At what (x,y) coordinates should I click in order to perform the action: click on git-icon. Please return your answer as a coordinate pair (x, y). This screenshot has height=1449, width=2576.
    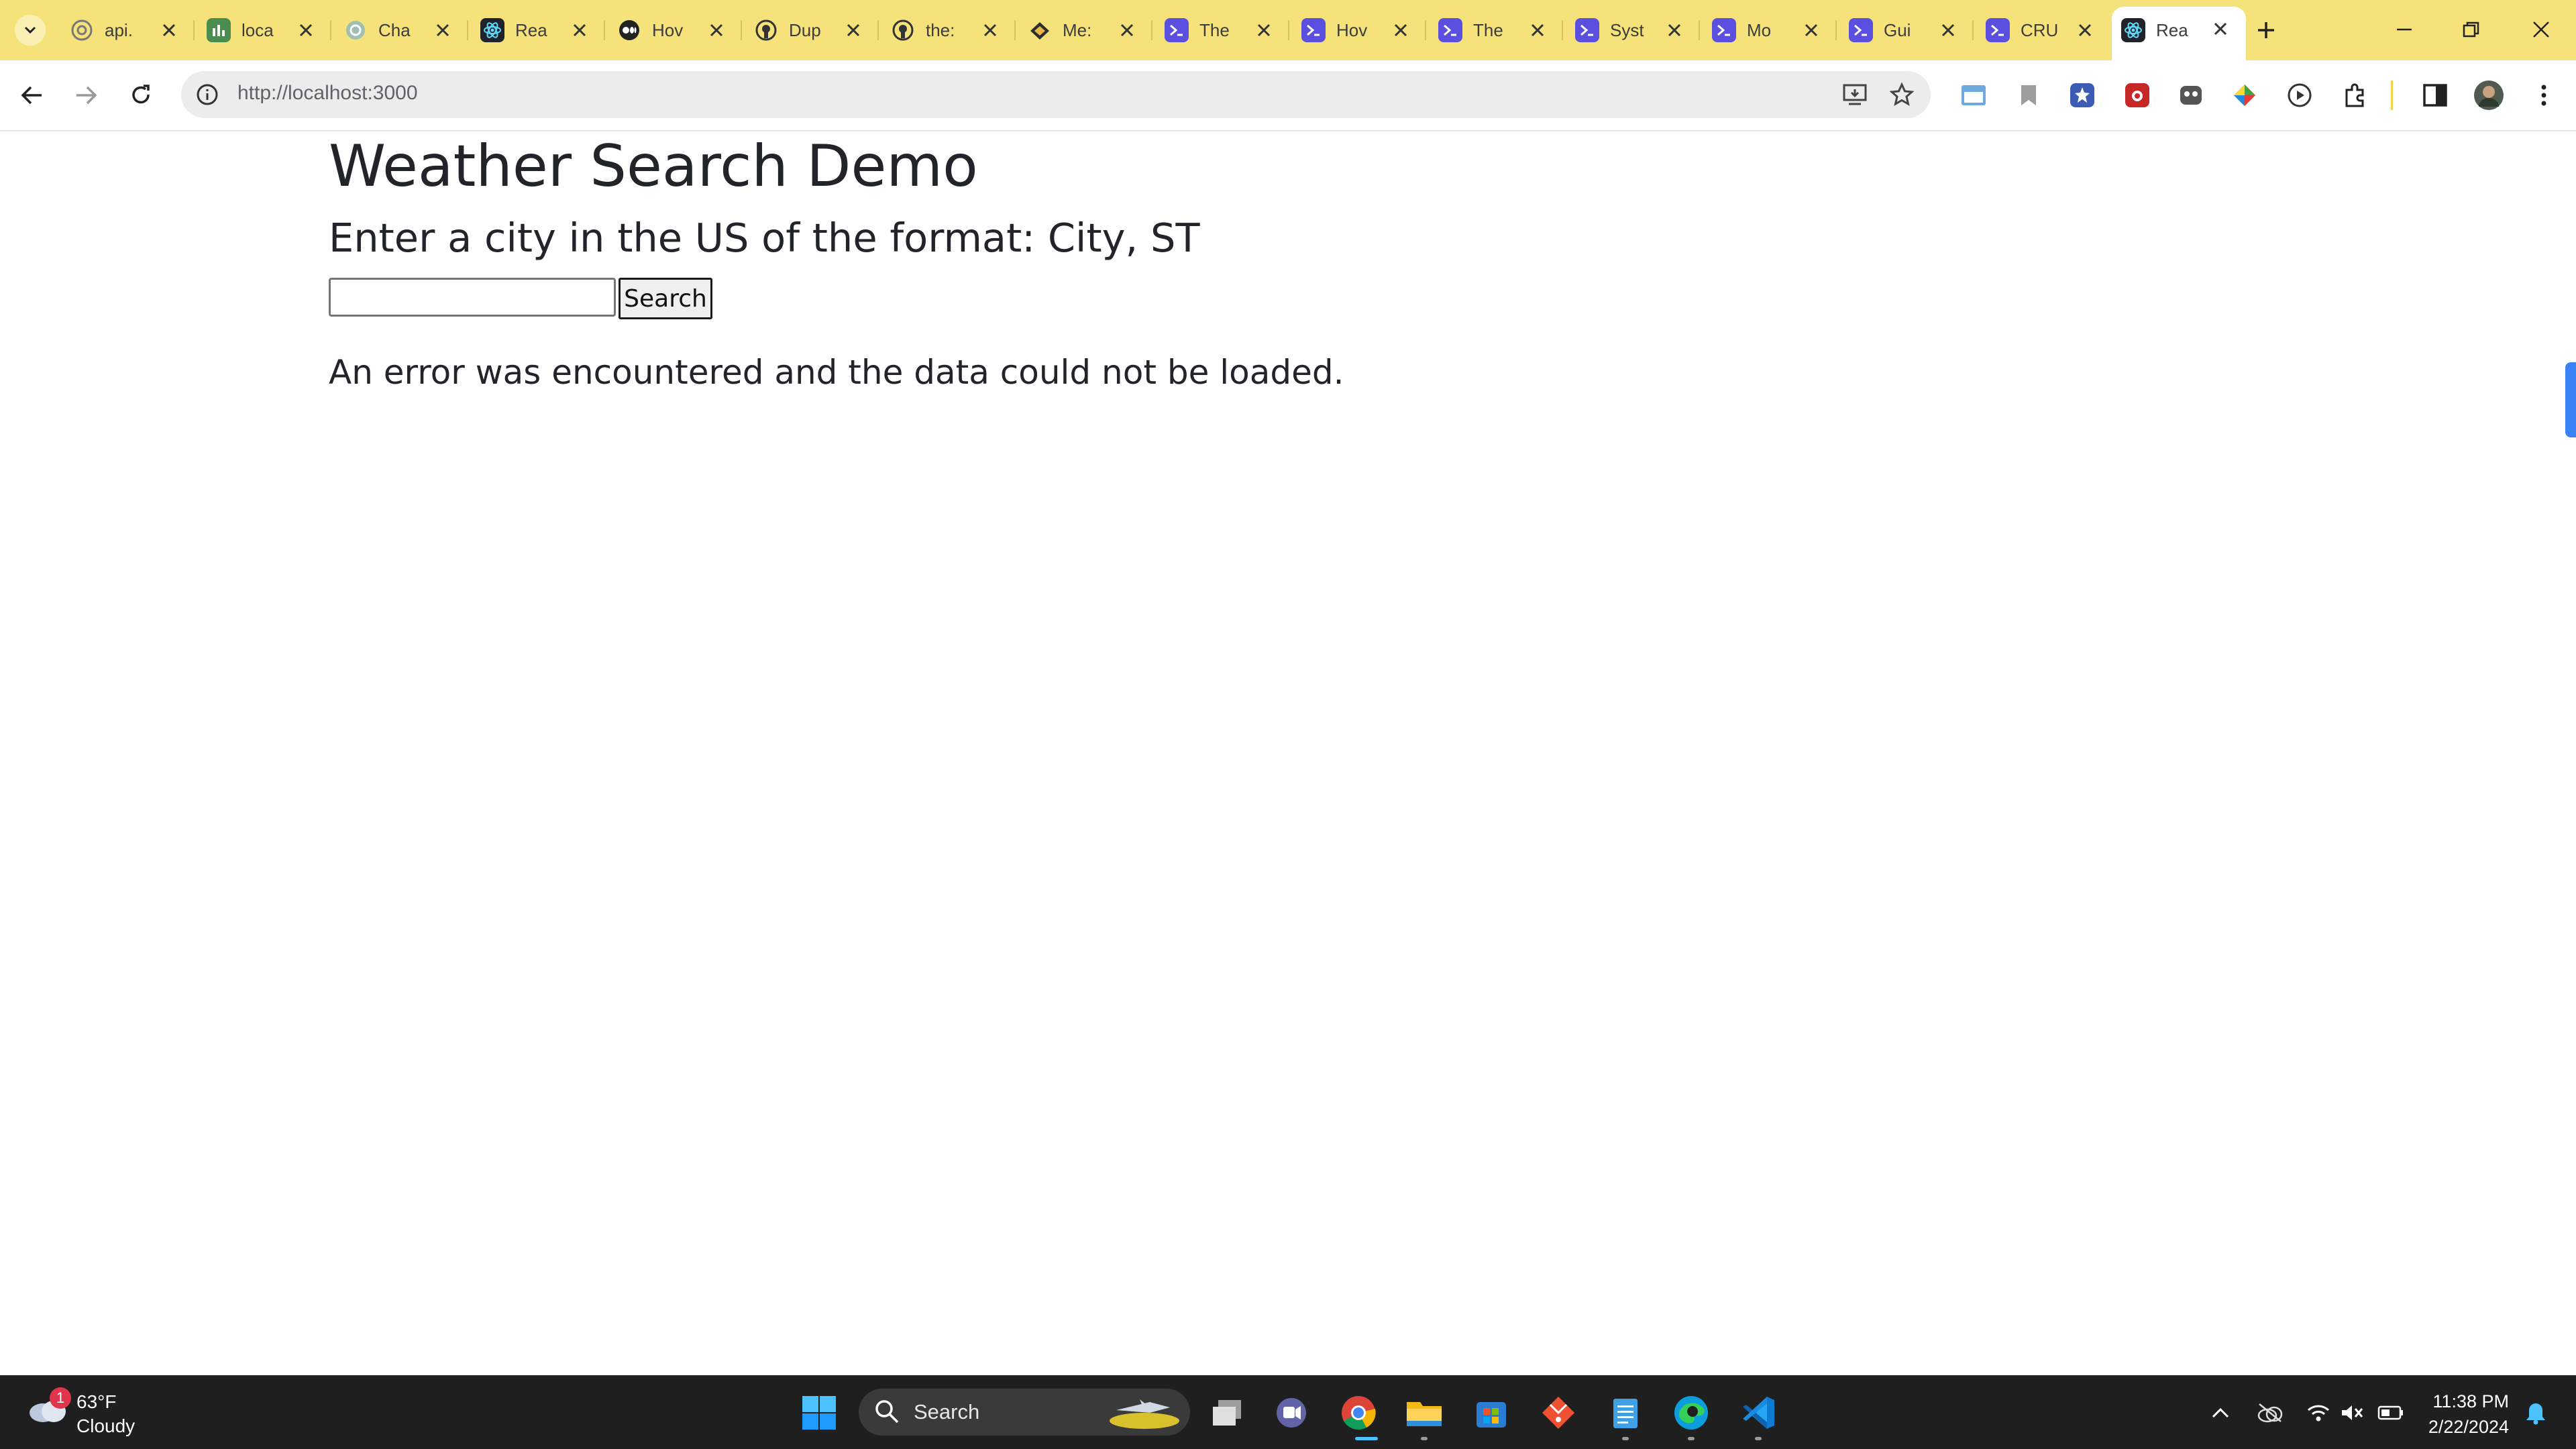
    Looking at the image, I should click on (1558, 1413).